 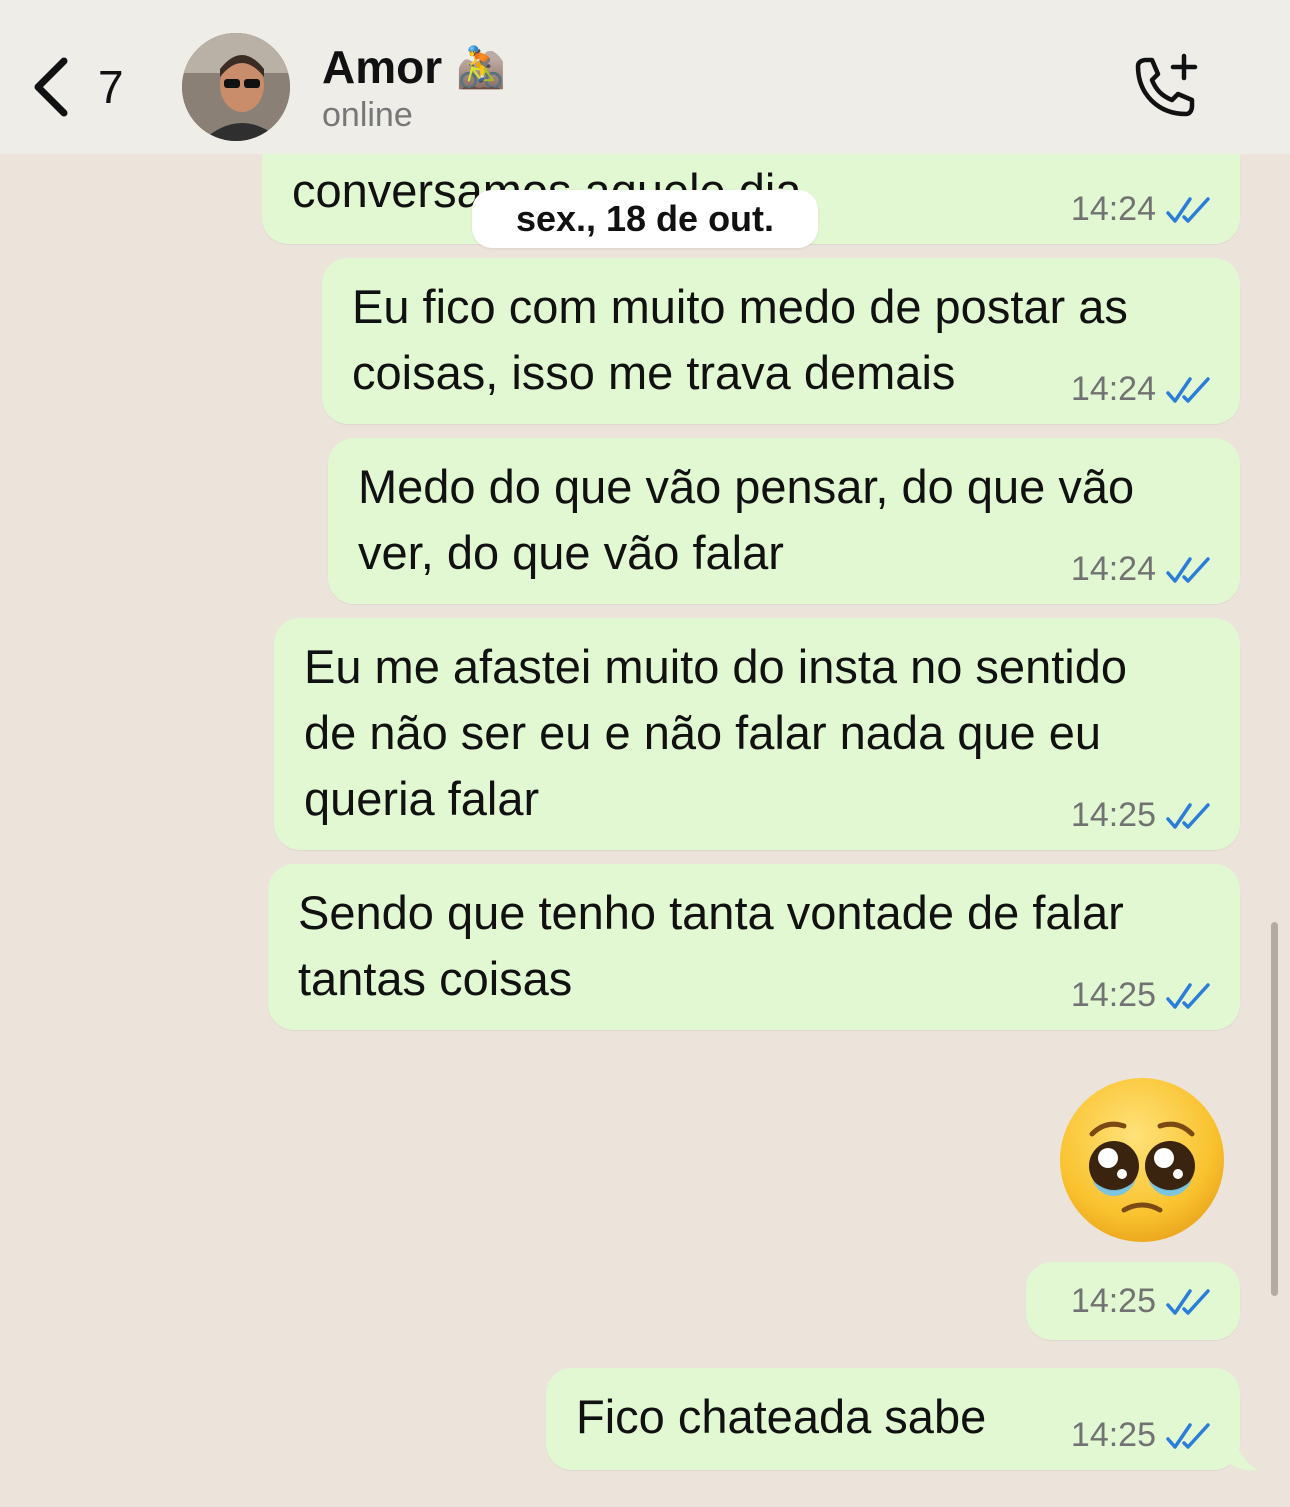 I want to click on date-separator: sex., 18 de out., so click(x=645, y=219).